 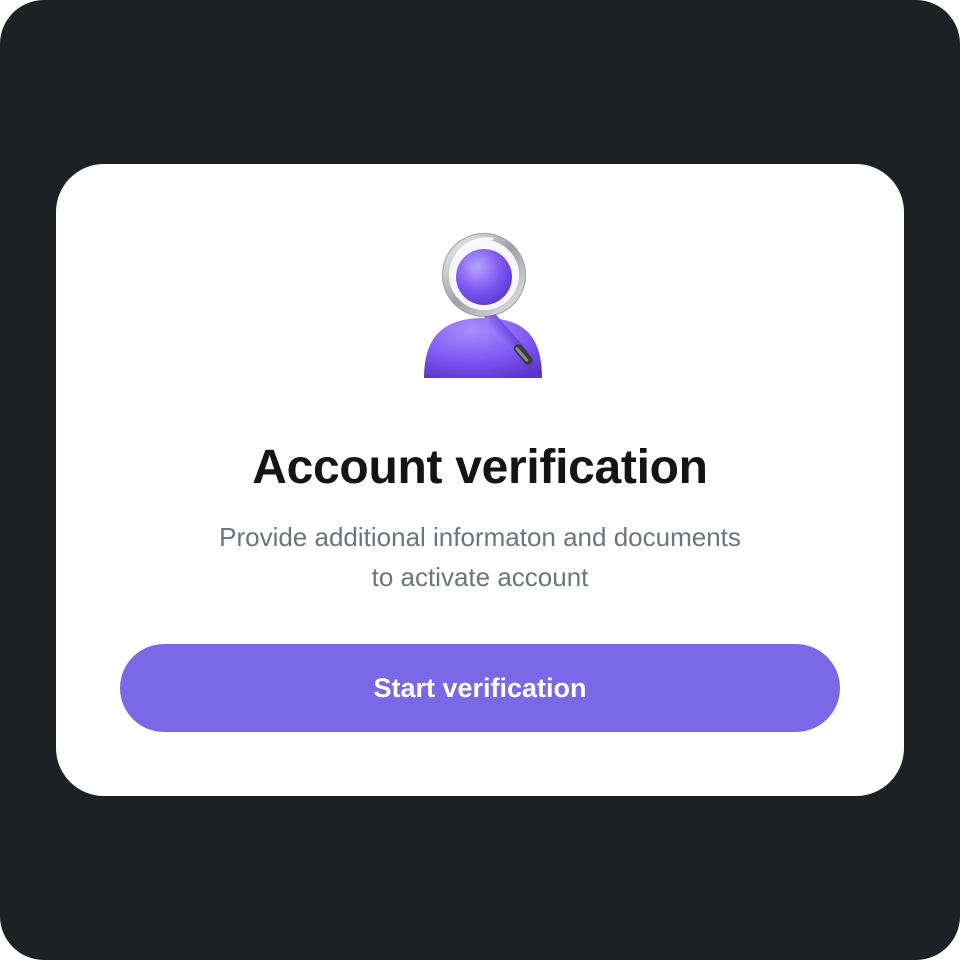 What do you see at coordinates (483, 305) in the screenshot?
I see `user-search-icon` at bounding box center [483, 305].